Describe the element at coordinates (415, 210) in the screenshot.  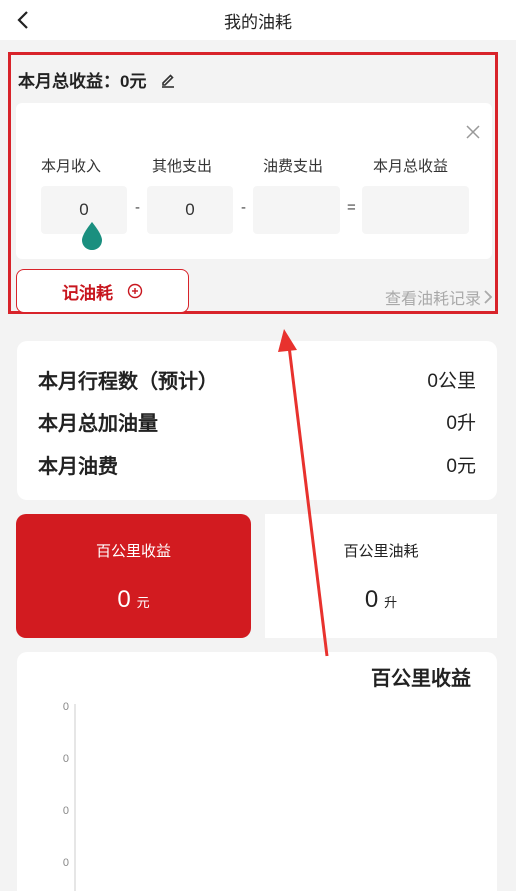
I see `total-profit-field` at that location.